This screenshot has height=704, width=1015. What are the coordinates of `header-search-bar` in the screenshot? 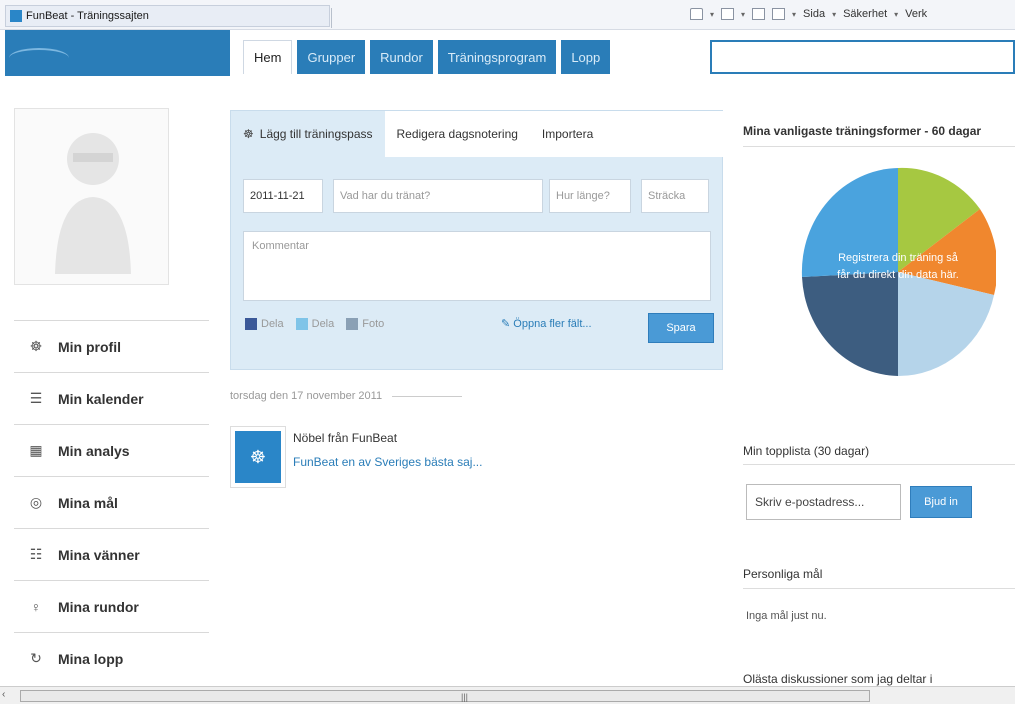 It's located at (862, 57).